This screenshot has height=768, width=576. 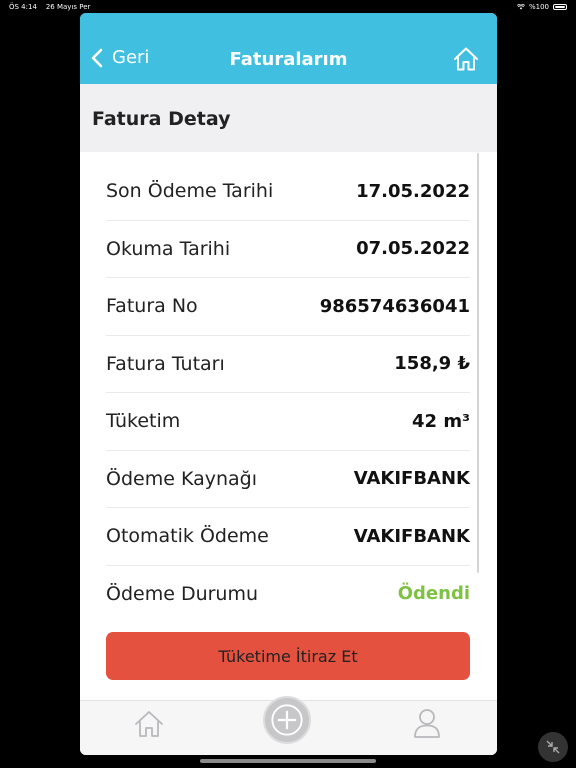 I want to click on detail-label: Otomatik Ödeme, so click(x=187, y=536).